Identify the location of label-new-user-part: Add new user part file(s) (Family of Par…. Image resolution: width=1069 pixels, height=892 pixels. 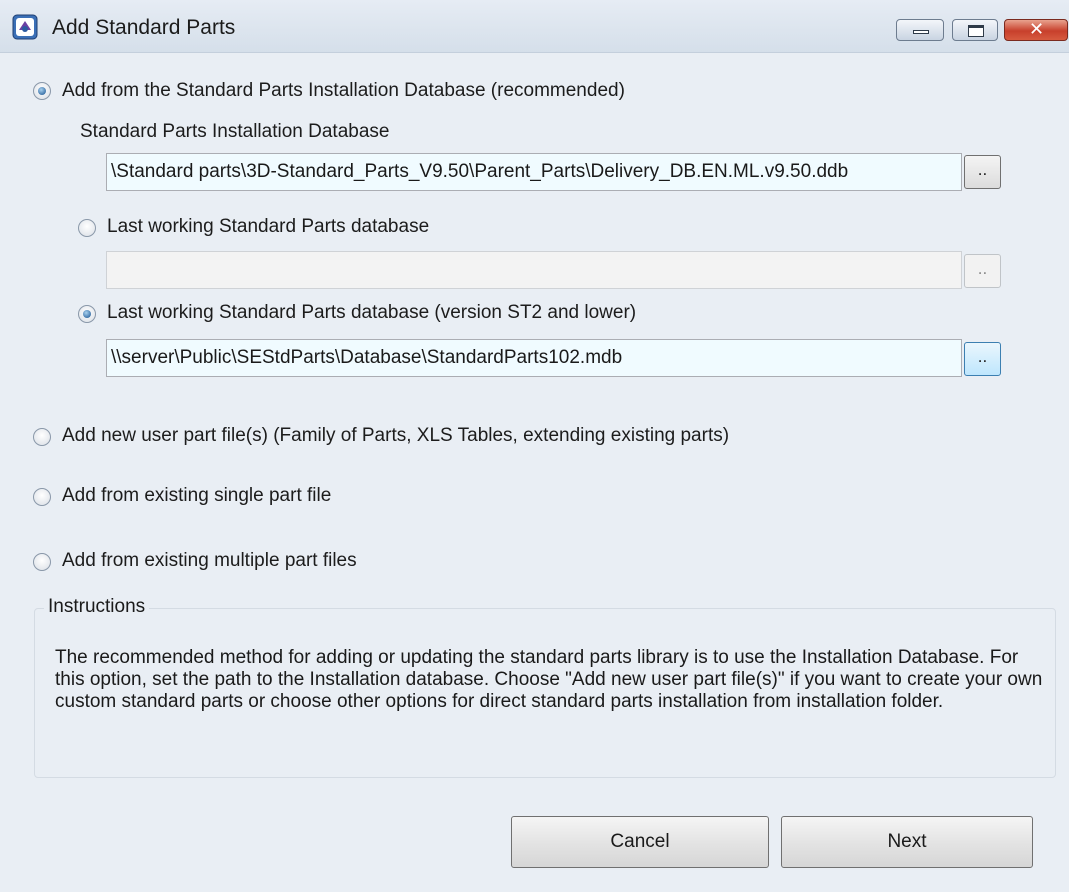
(396, 435).